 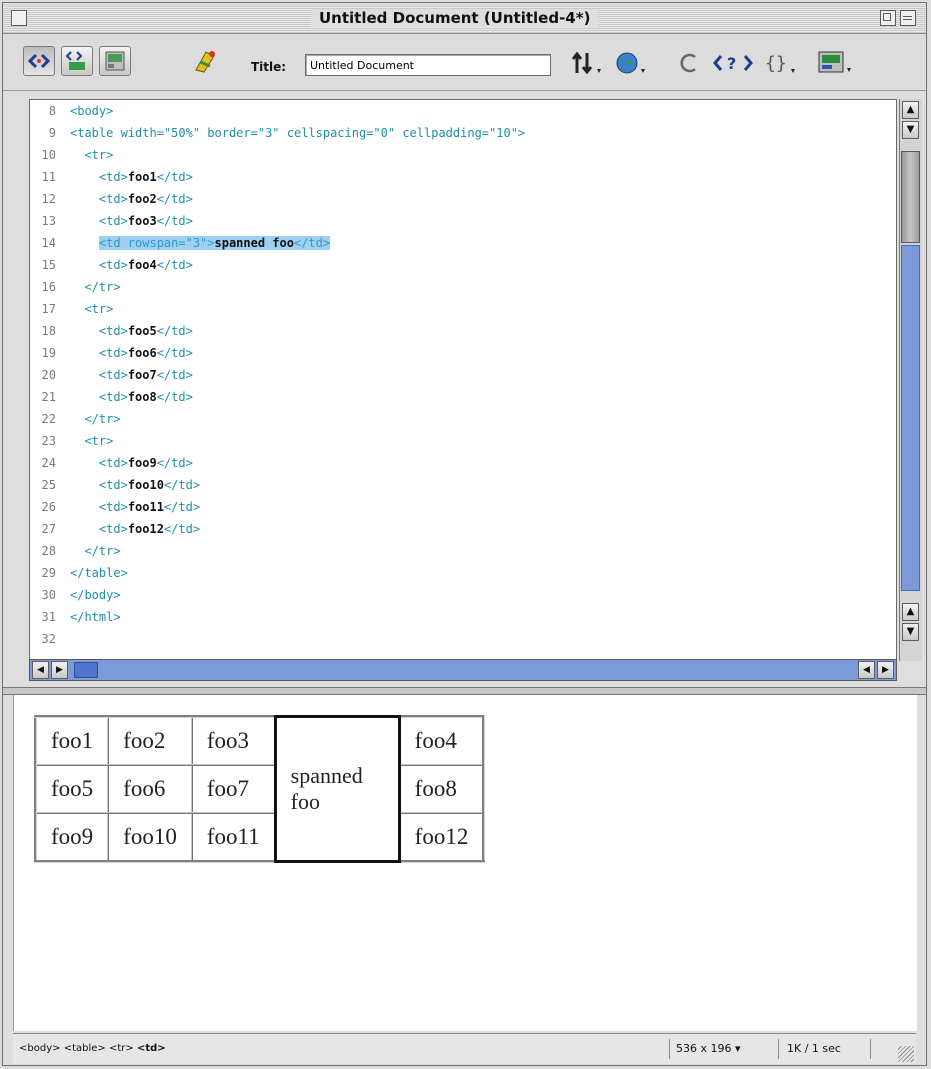 What do you see at coordinates (910, 197) in the screenshot?
I see `scroll-thumb` at bounding box center [910, 197].